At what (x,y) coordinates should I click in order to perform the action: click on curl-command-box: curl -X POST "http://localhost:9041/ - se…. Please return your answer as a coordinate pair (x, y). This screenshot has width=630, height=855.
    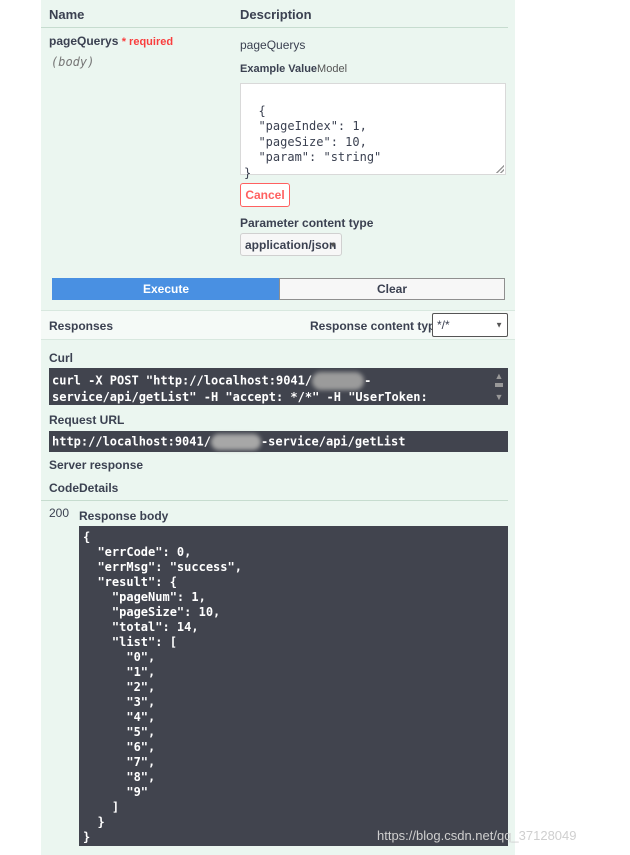
    Looking at the image, I should click on (278, 386).